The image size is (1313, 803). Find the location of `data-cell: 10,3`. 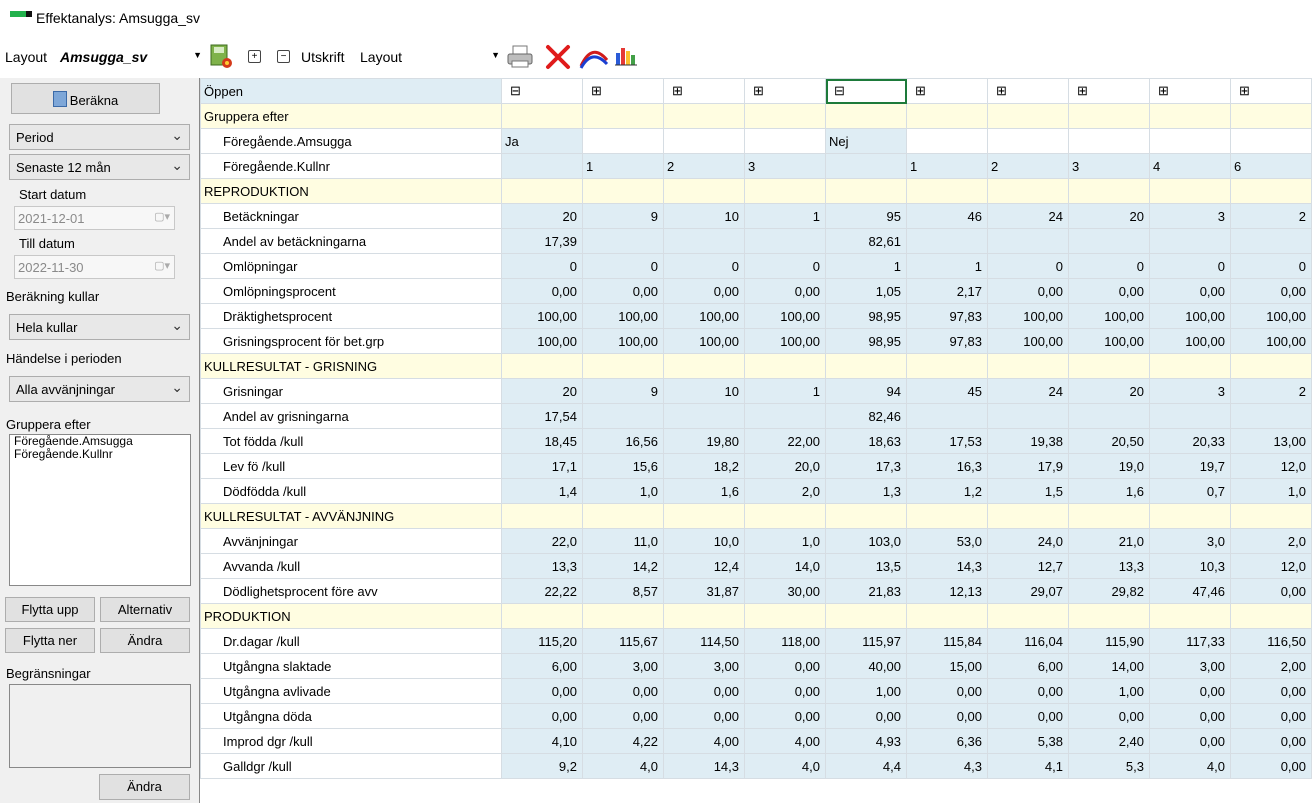

data-cell: 10,3 is located at coordinates (1190, 566).